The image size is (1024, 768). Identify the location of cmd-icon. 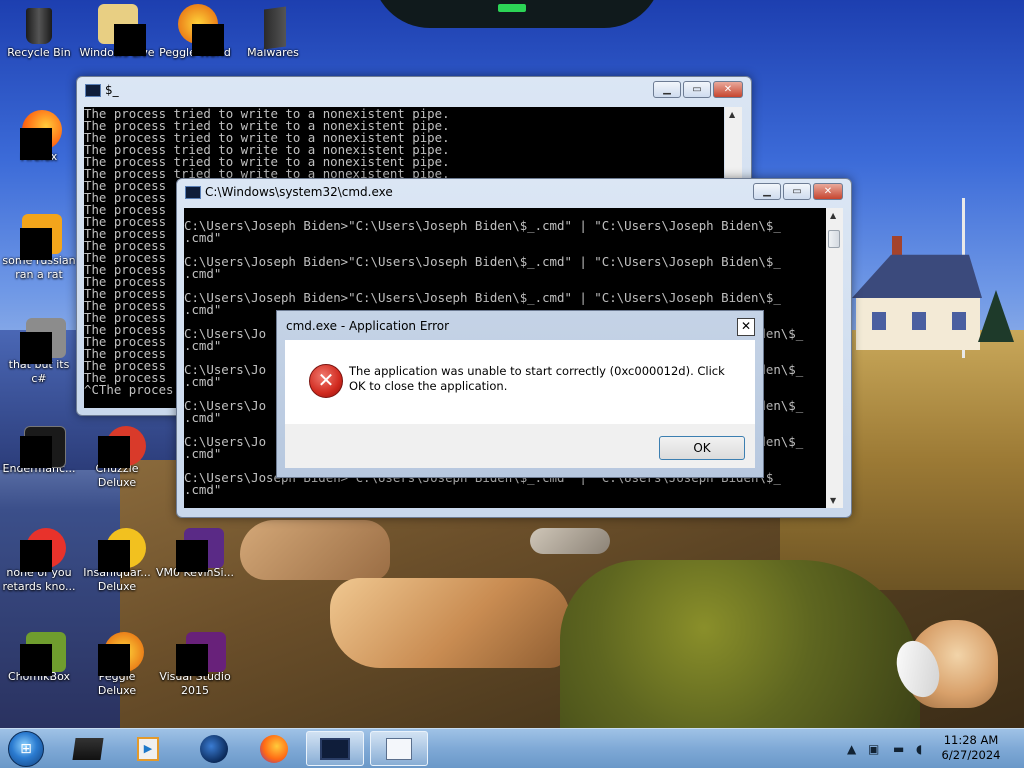
(335, 748).